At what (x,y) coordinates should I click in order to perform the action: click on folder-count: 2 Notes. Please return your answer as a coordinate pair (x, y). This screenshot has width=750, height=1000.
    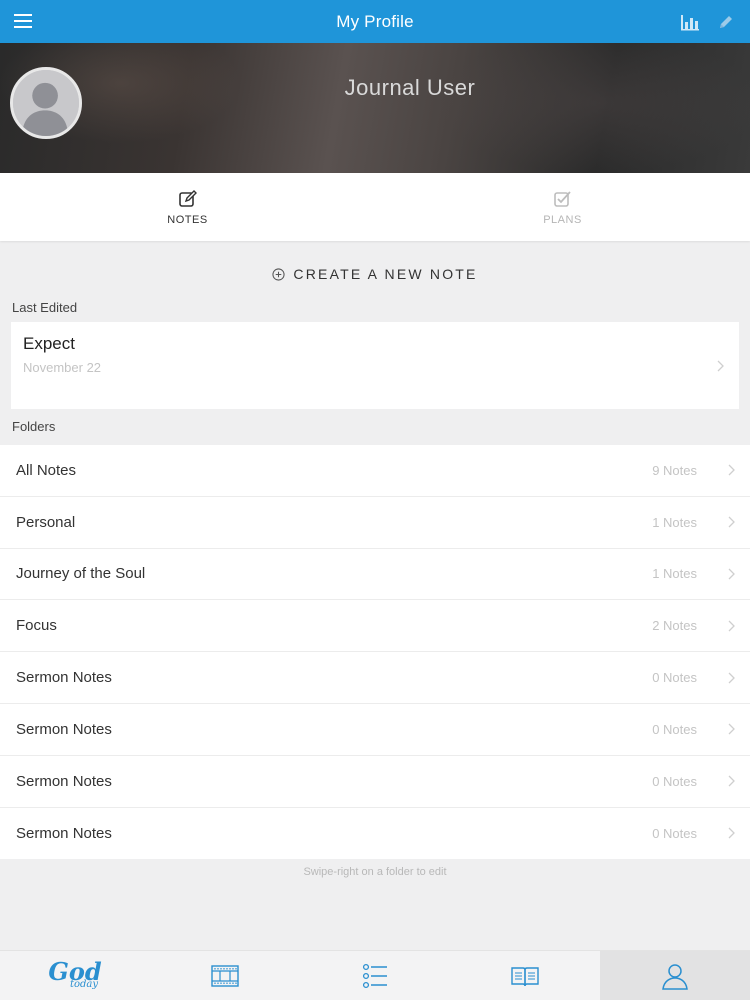
    Looking at the image, I should click on (674, 626).